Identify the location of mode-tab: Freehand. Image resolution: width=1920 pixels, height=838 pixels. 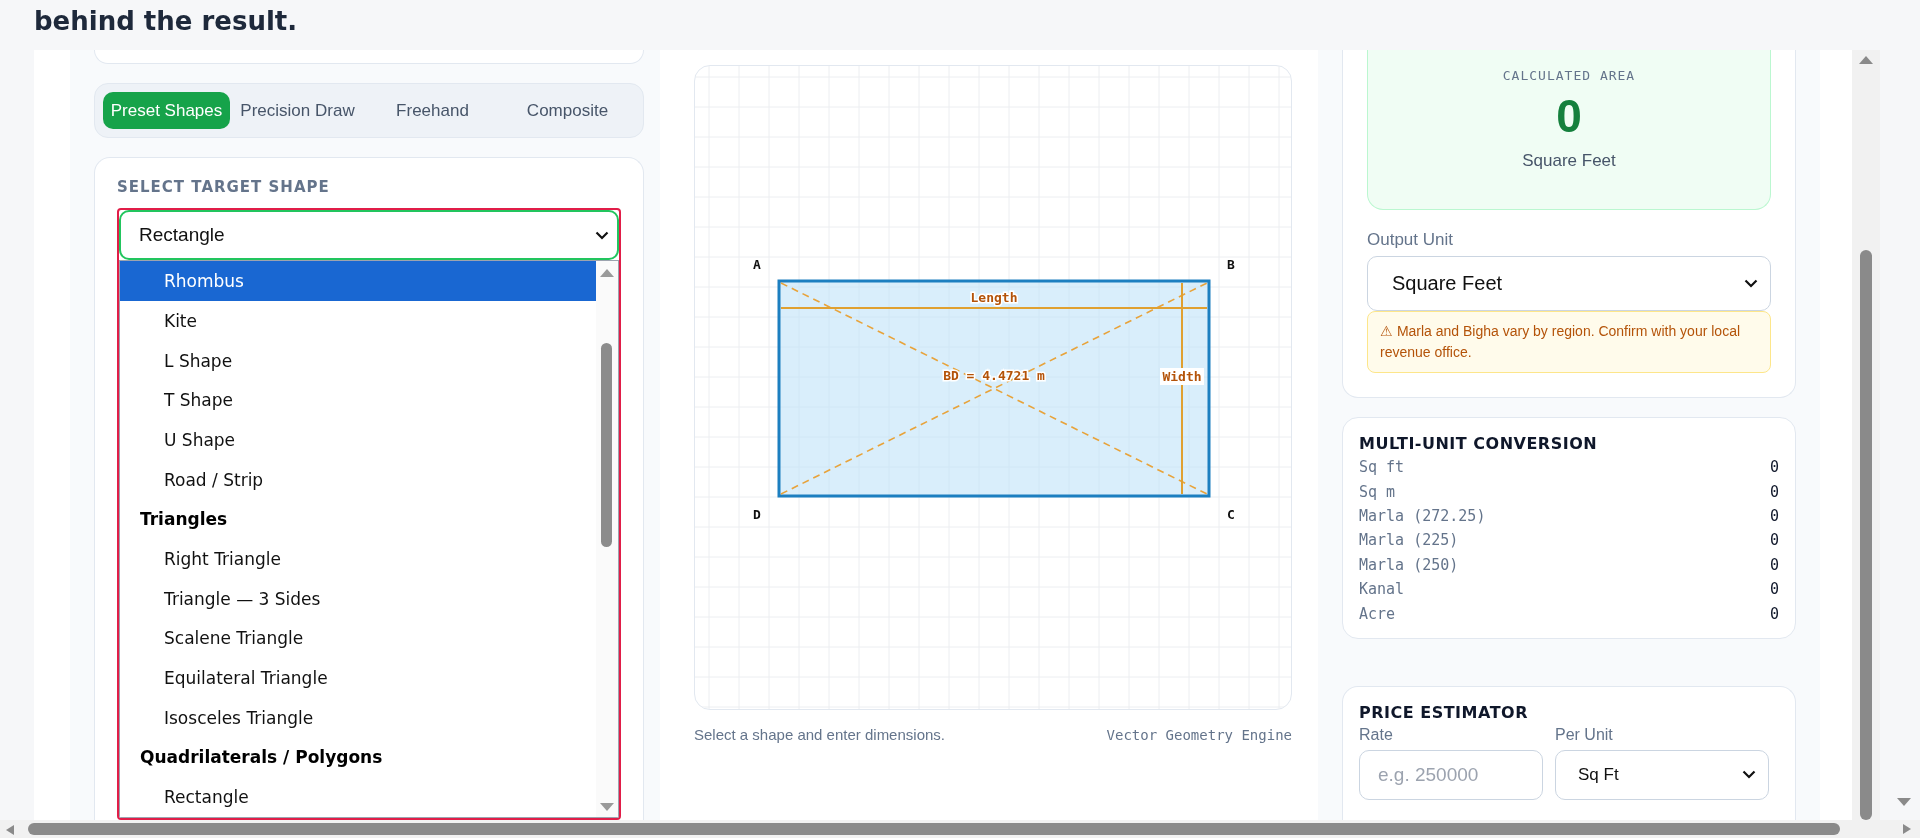
(432, 111).